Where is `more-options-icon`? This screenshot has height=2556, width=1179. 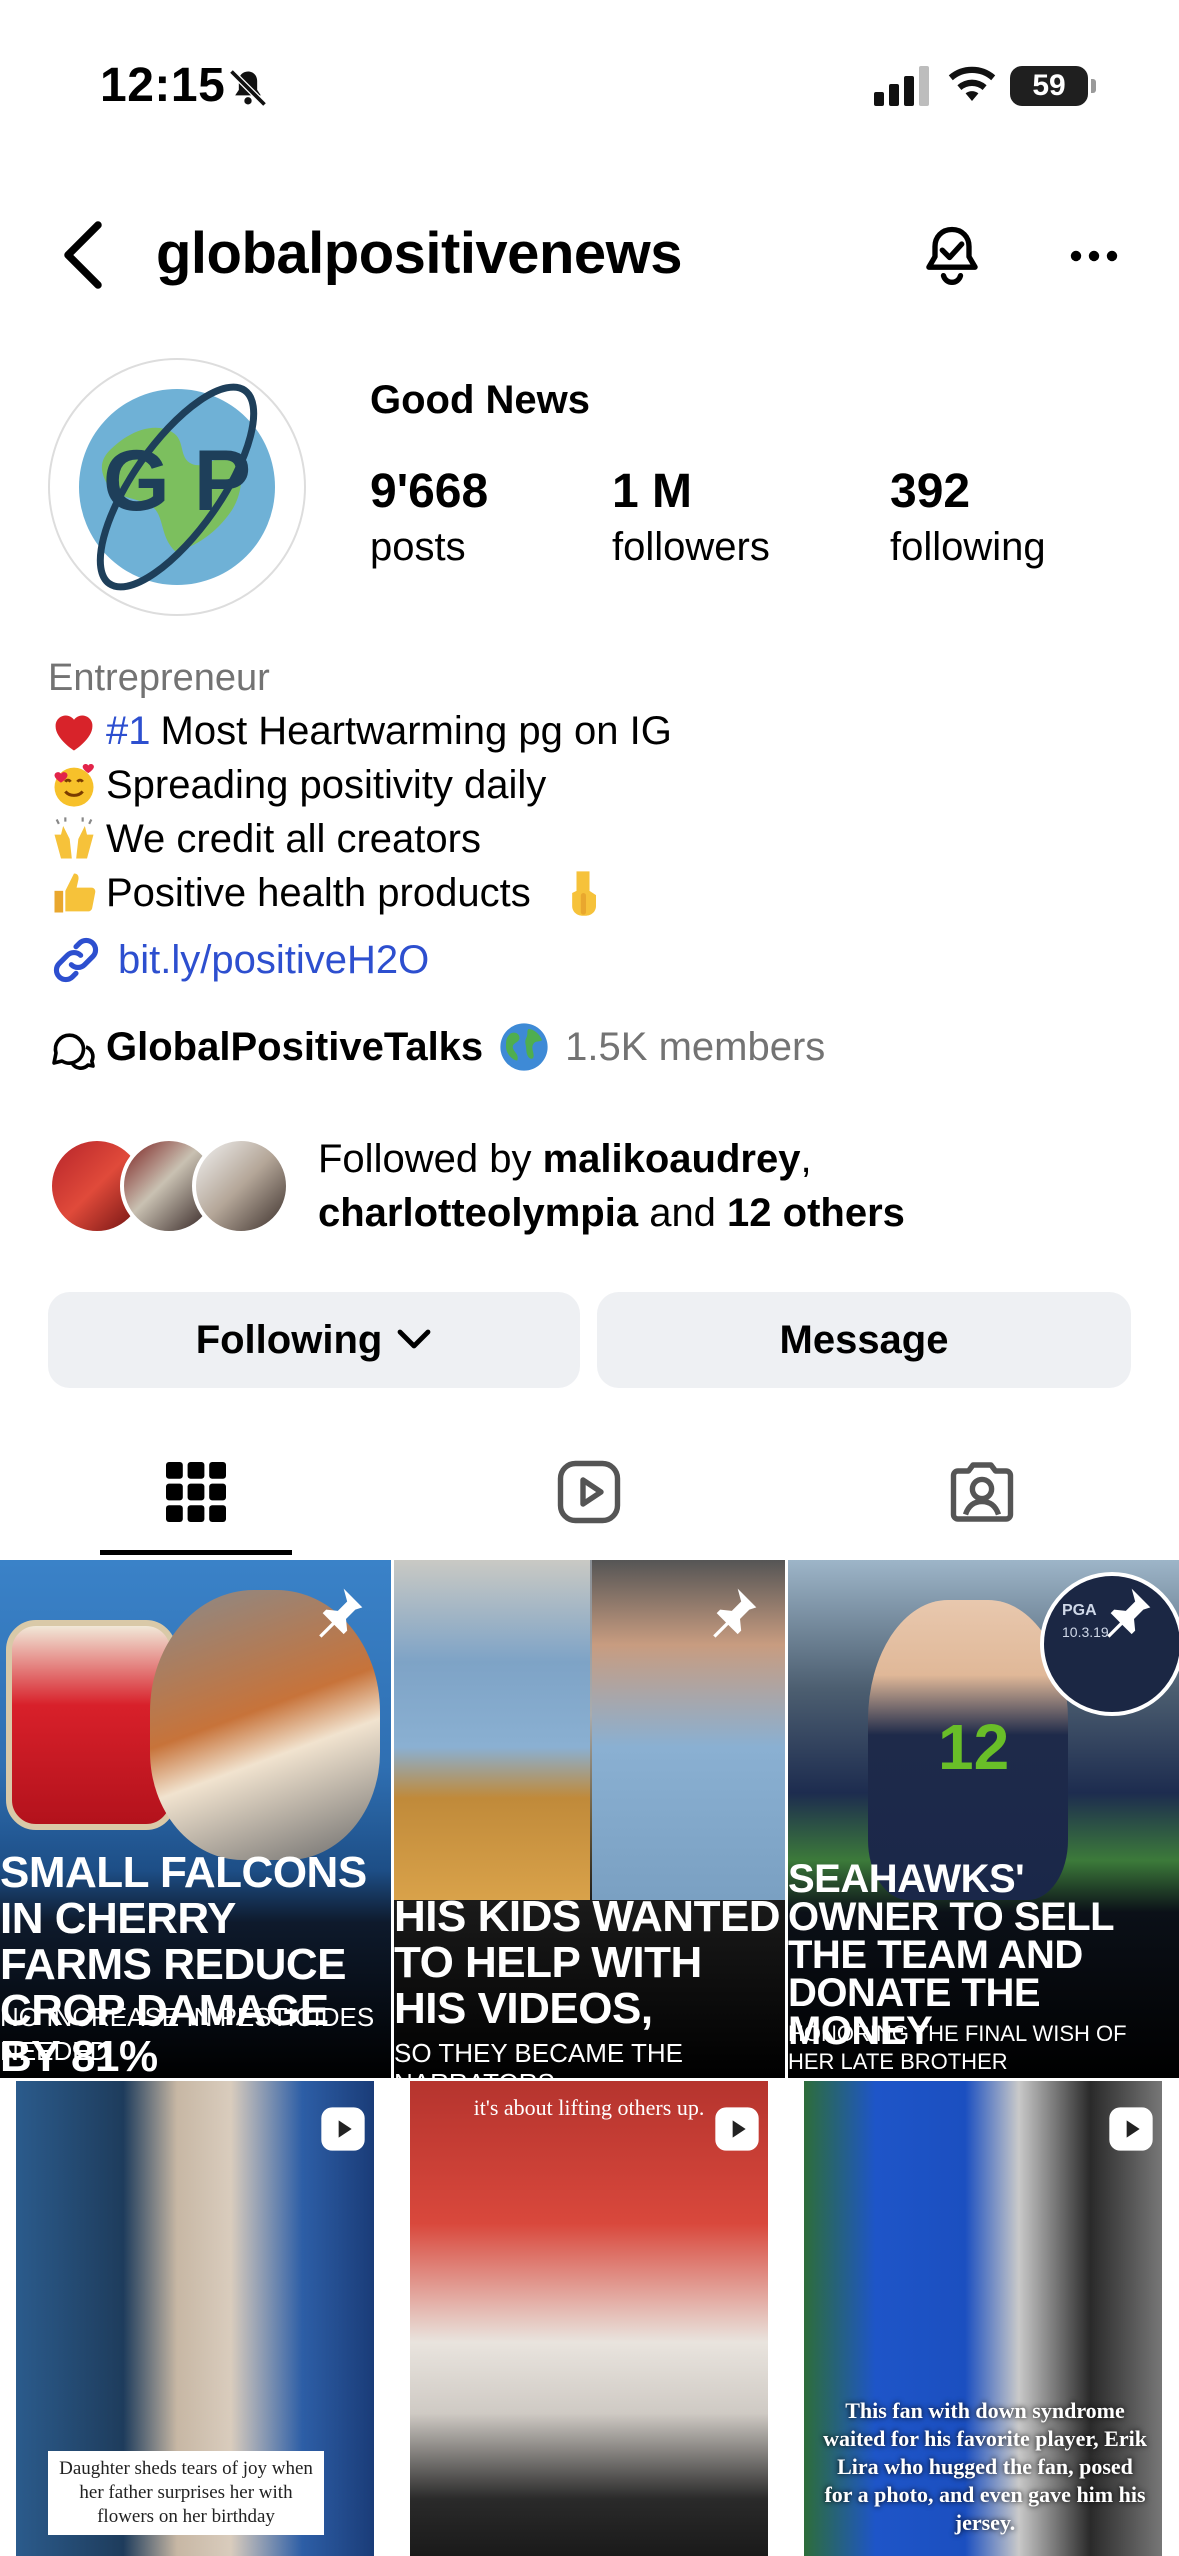 more-options-icon is located at coordinates (1094, 256).